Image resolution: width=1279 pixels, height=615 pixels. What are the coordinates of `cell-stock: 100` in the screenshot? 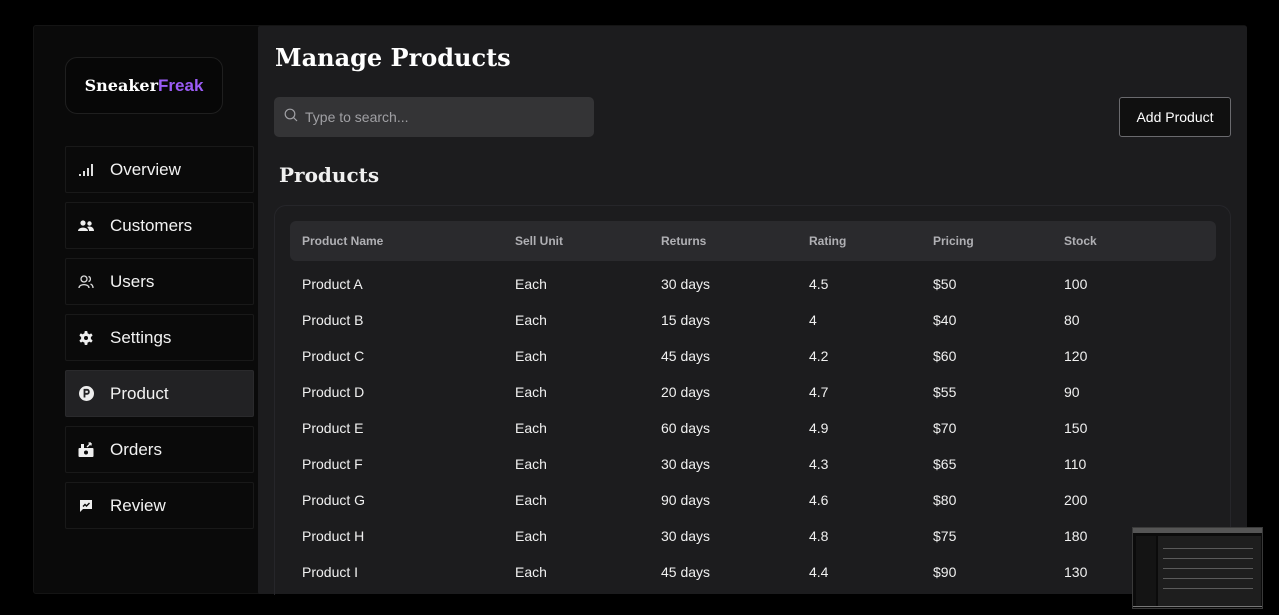 It's located at (1076, 284).